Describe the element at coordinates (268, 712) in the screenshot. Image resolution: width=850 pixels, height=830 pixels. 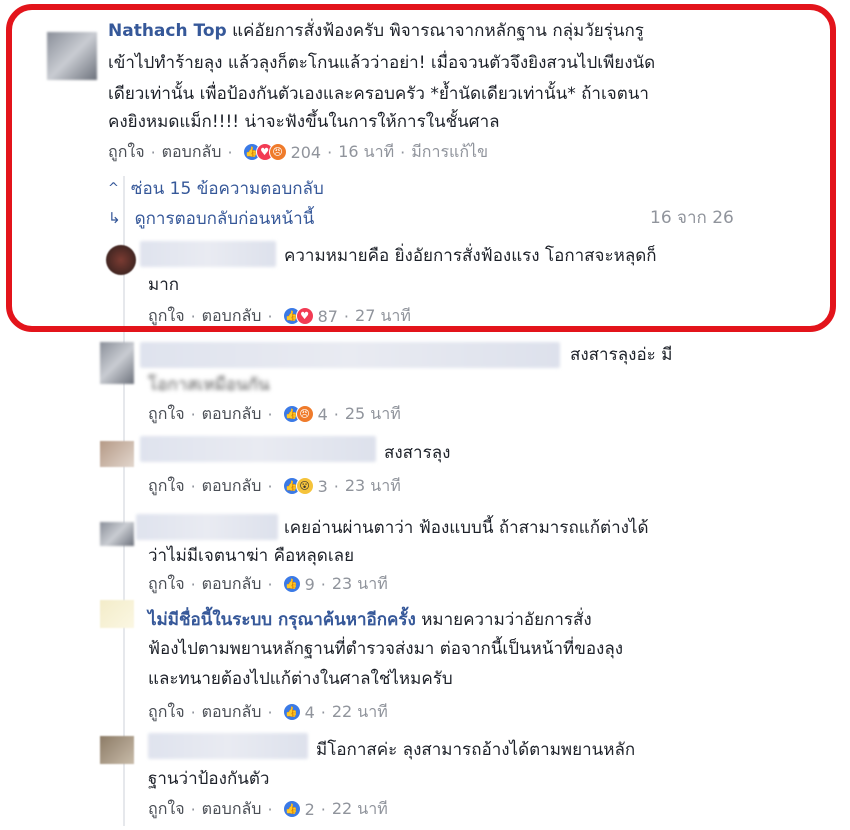
I see `comment-actions: ถูกใจ · ตอบกลับ · 👍 4 · 22 นาที` at that location.